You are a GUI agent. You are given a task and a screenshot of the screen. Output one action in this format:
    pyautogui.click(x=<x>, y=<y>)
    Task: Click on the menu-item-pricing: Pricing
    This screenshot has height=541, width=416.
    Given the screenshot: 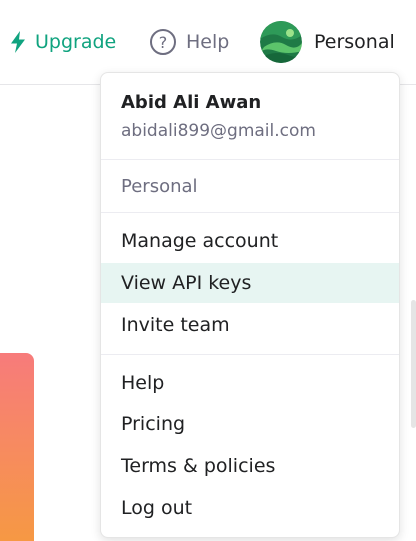 What is the action you would take?
    pyautogui.click(x=250, y=424)
    